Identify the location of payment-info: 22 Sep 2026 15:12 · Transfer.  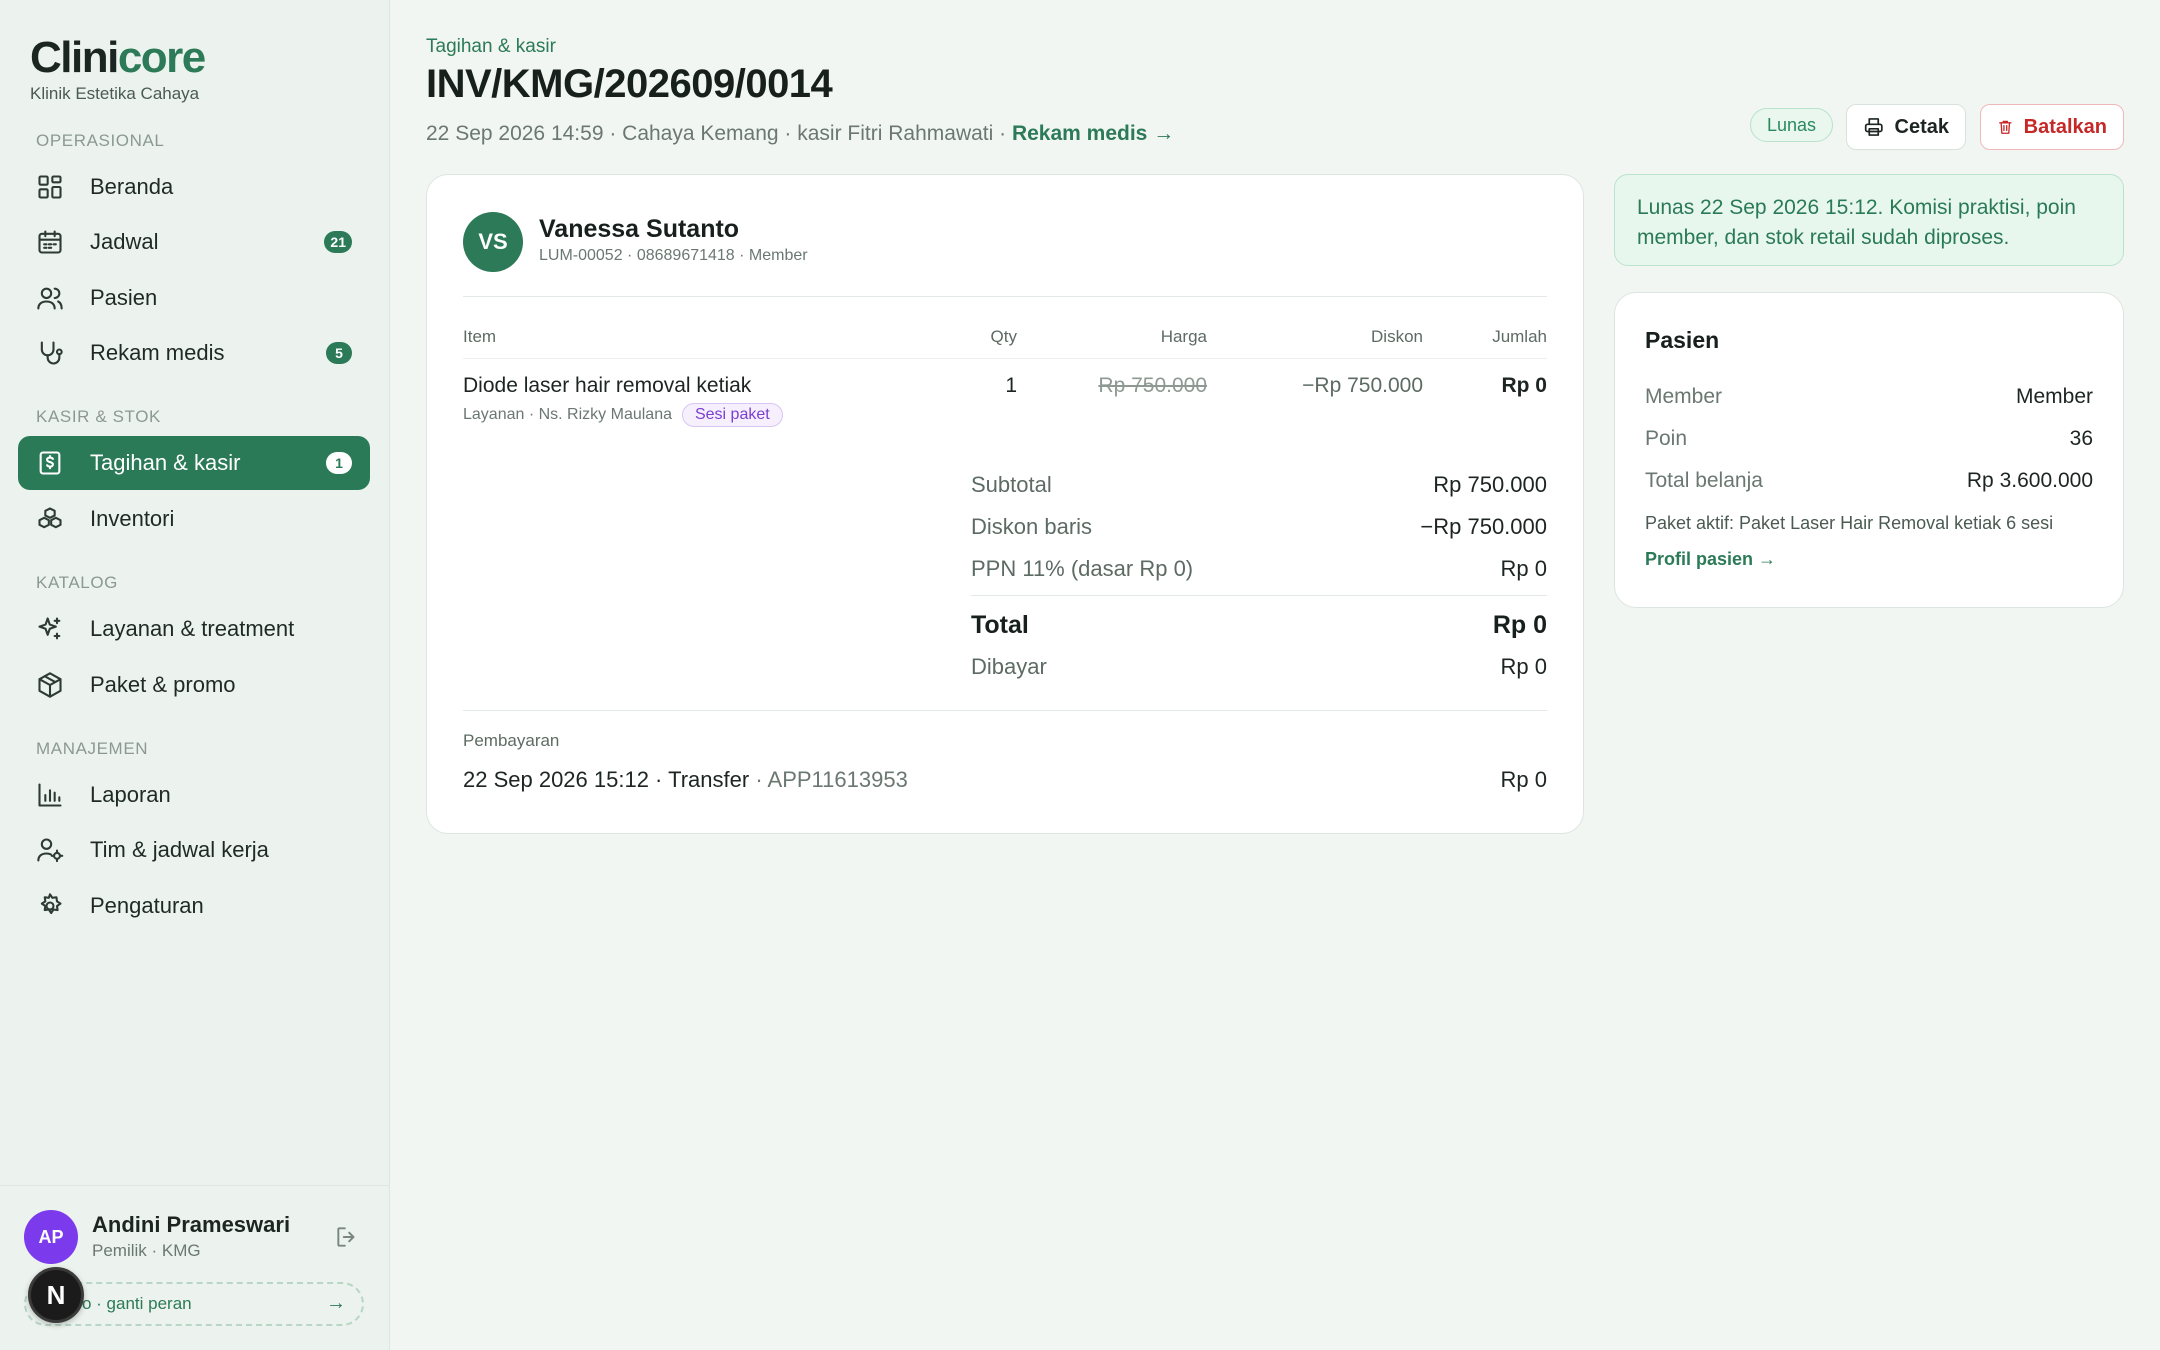
(606, 779).